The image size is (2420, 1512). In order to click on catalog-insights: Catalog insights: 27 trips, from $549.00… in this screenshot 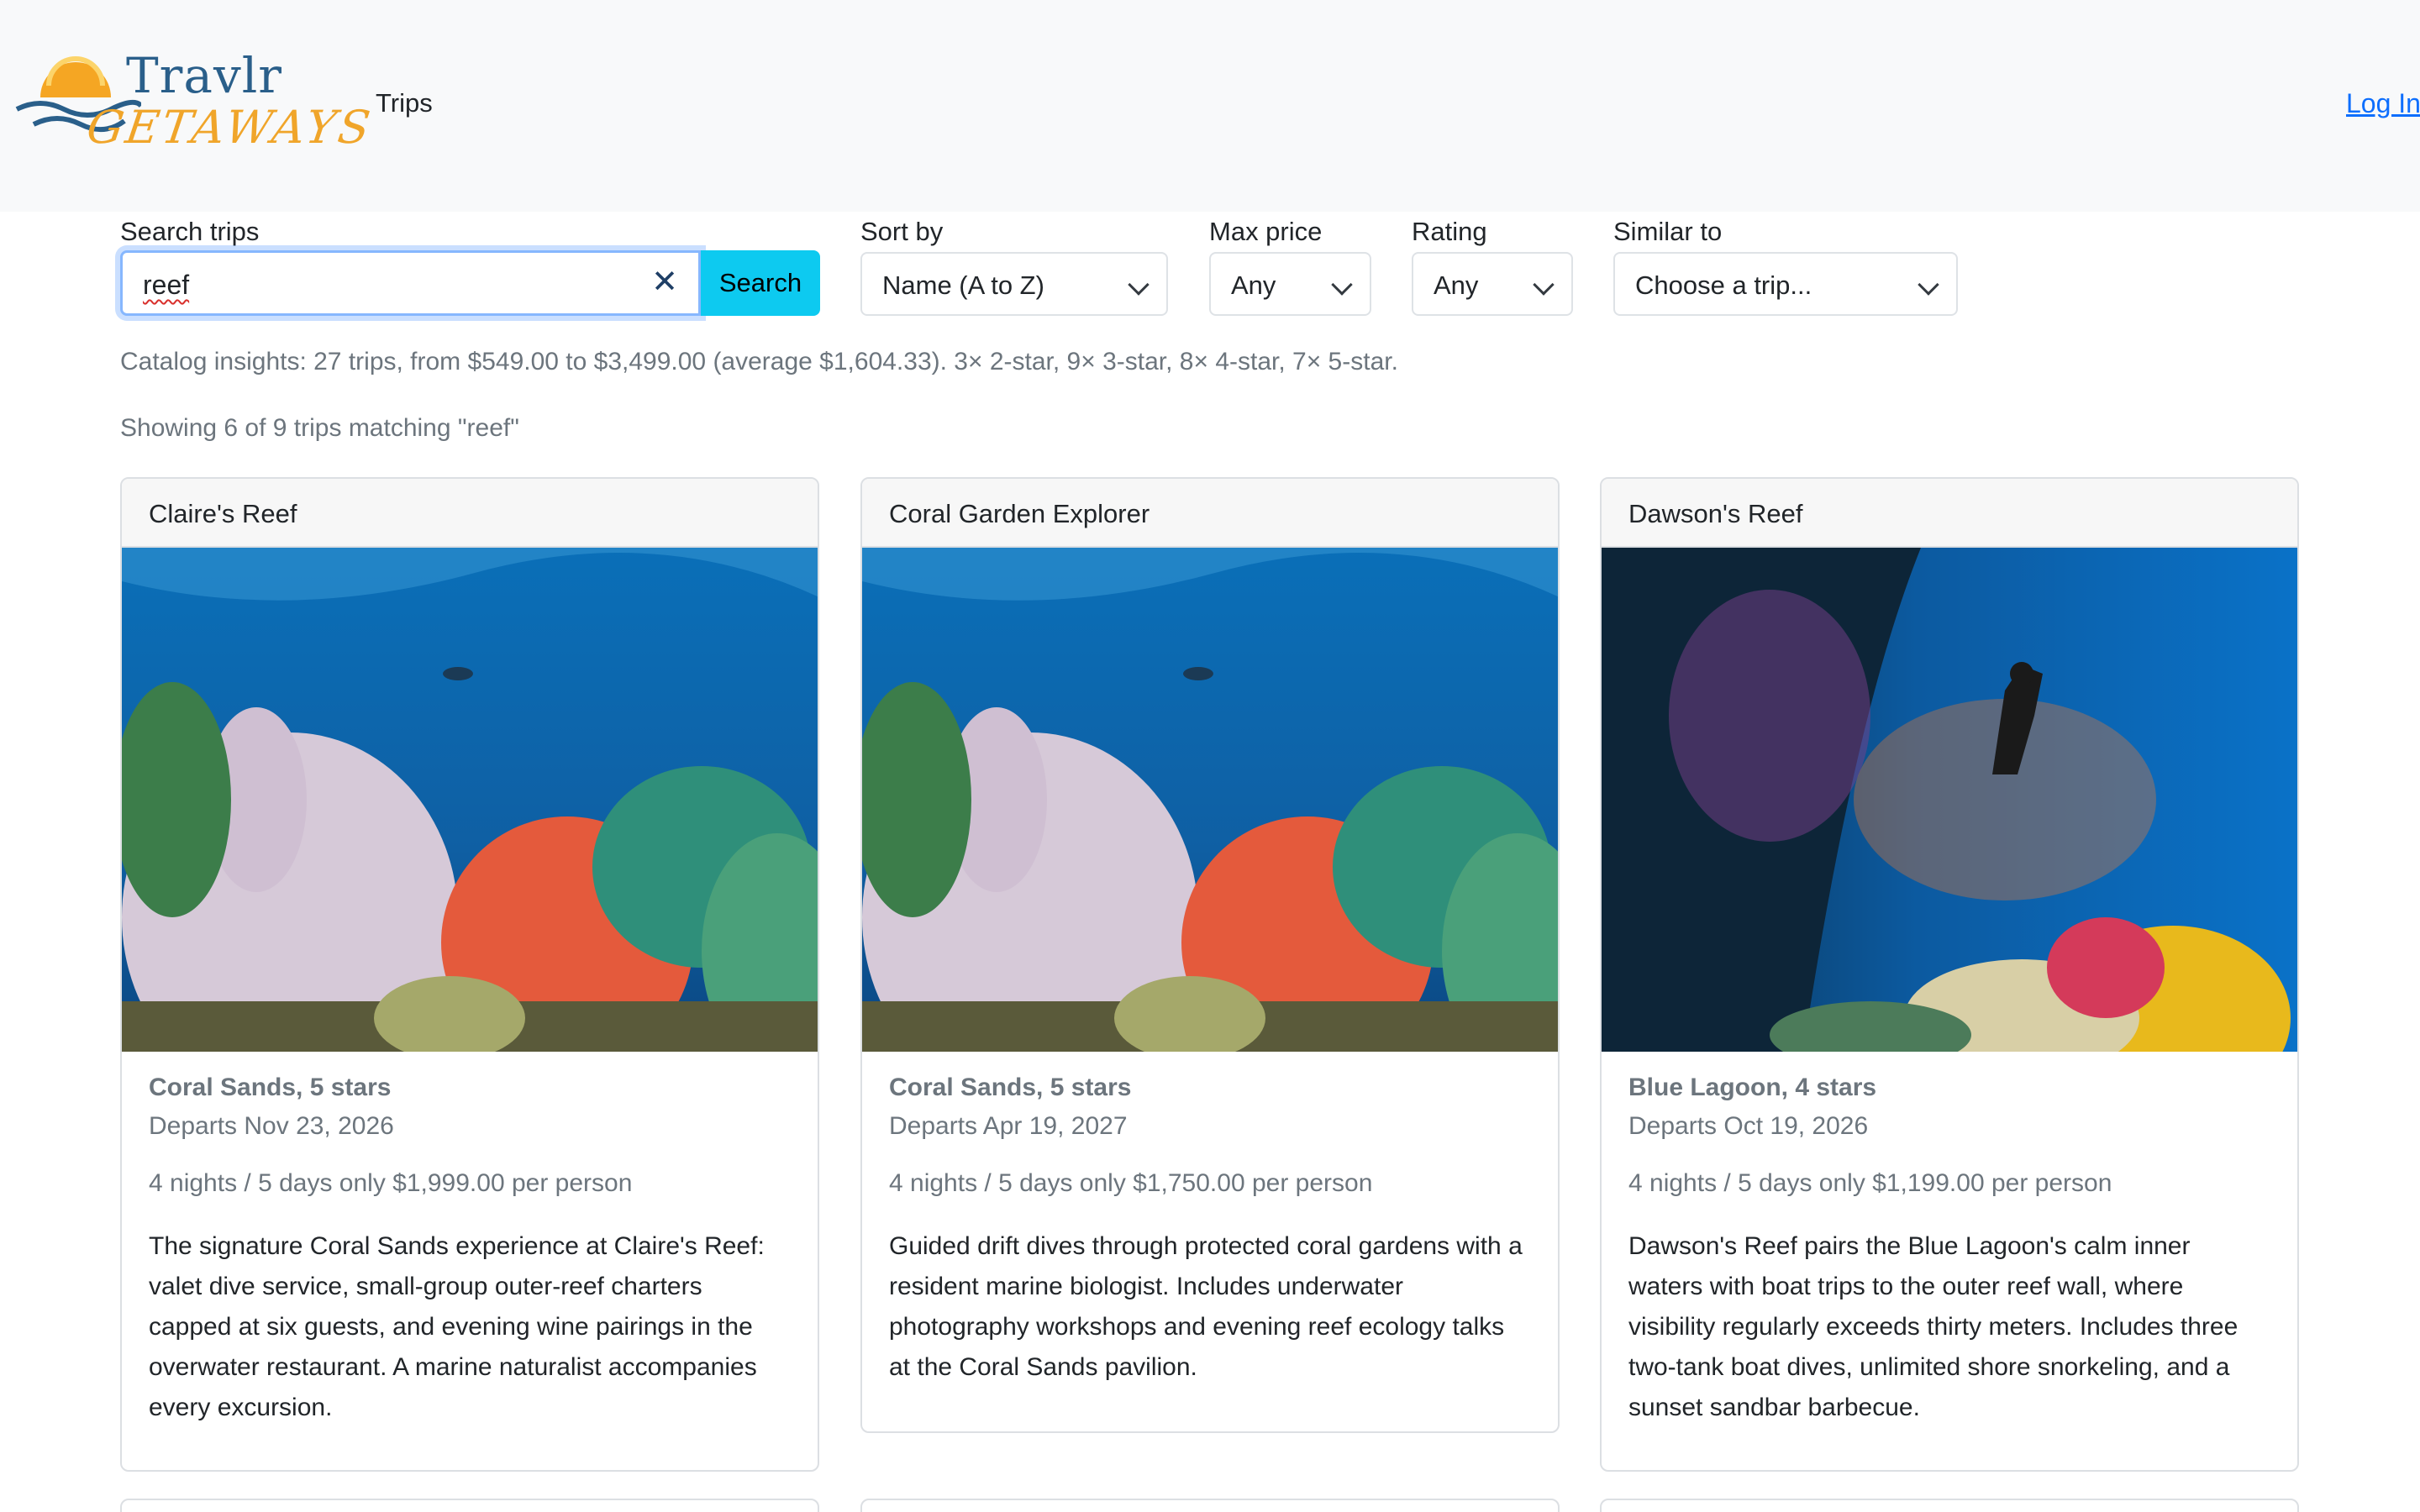, I will do `click(759, 361)`.